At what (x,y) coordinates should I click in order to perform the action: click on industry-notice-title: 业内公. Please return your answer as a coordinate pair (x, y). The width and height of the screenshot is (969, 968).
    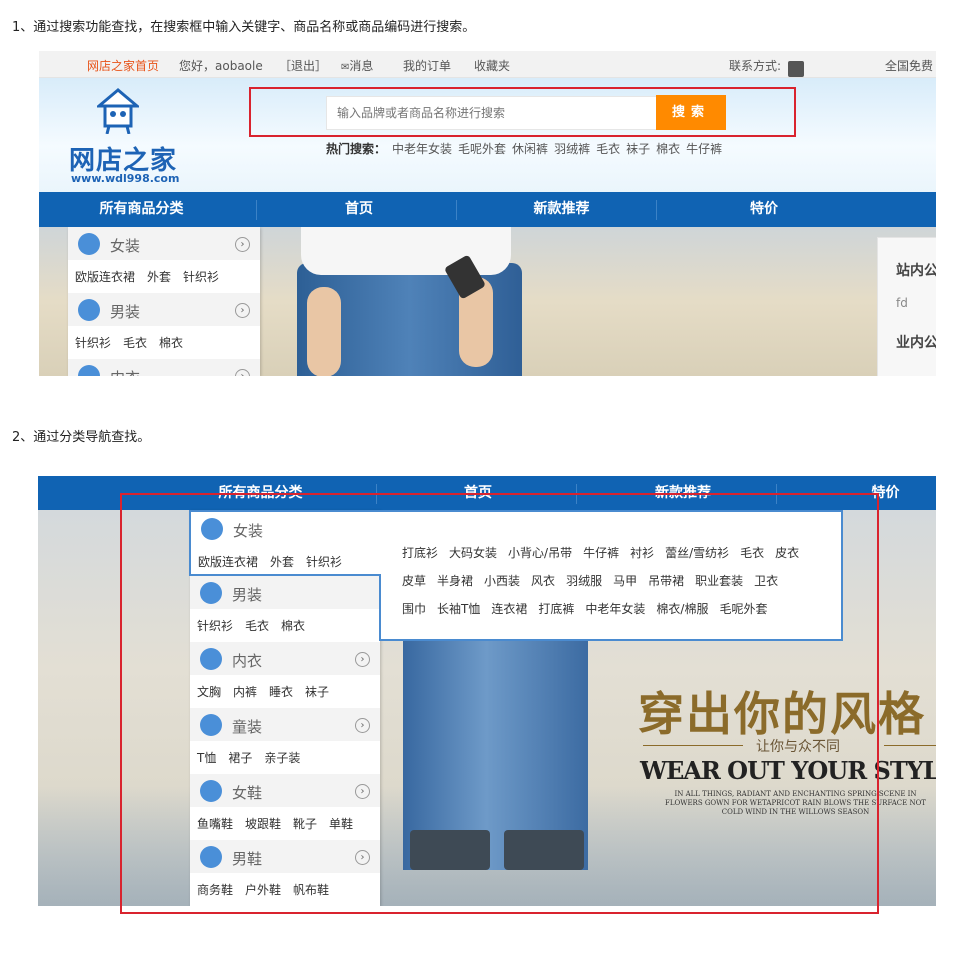
    Looking at the image, I should click on (916, 343).